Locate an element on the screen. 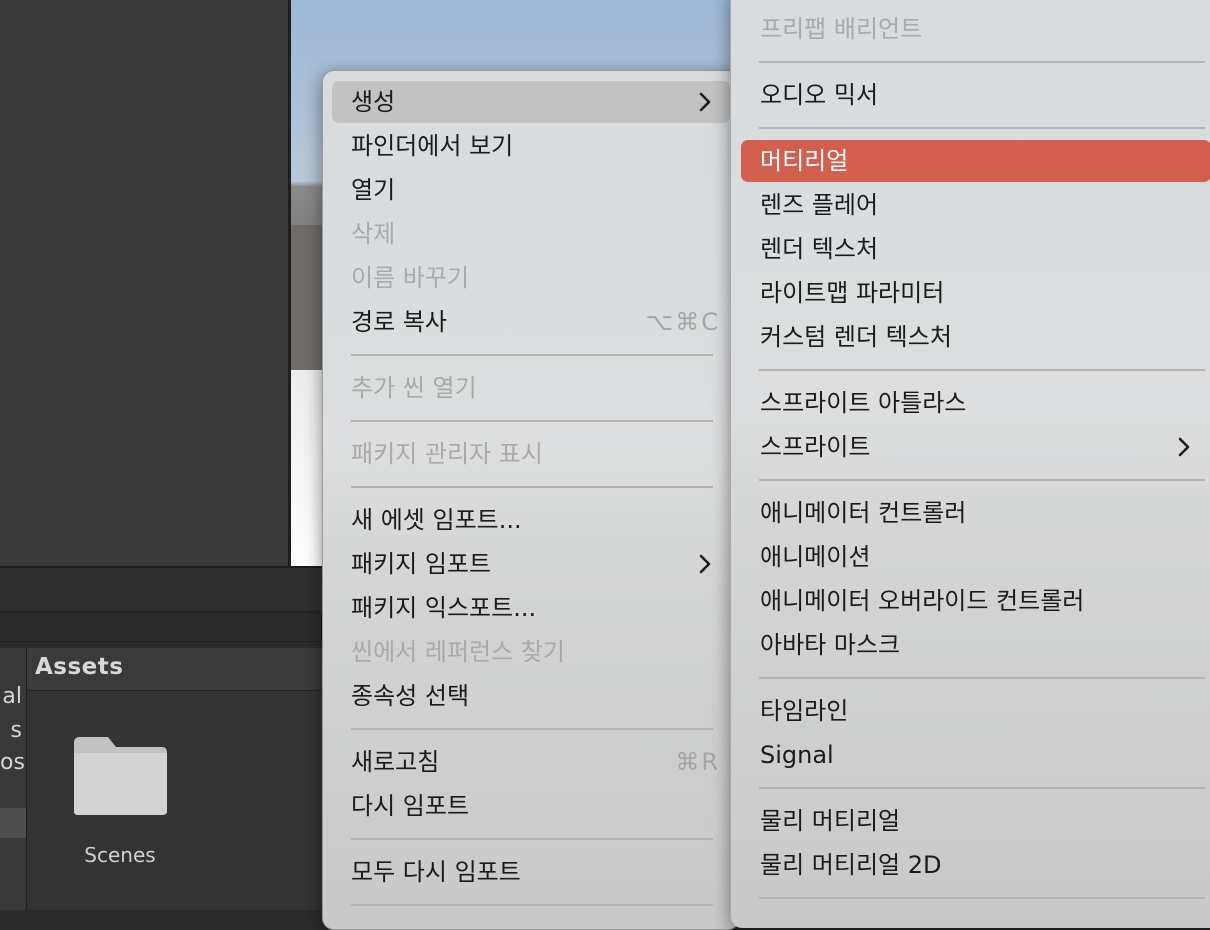  project-search-input is located at coordinates (161, 627).